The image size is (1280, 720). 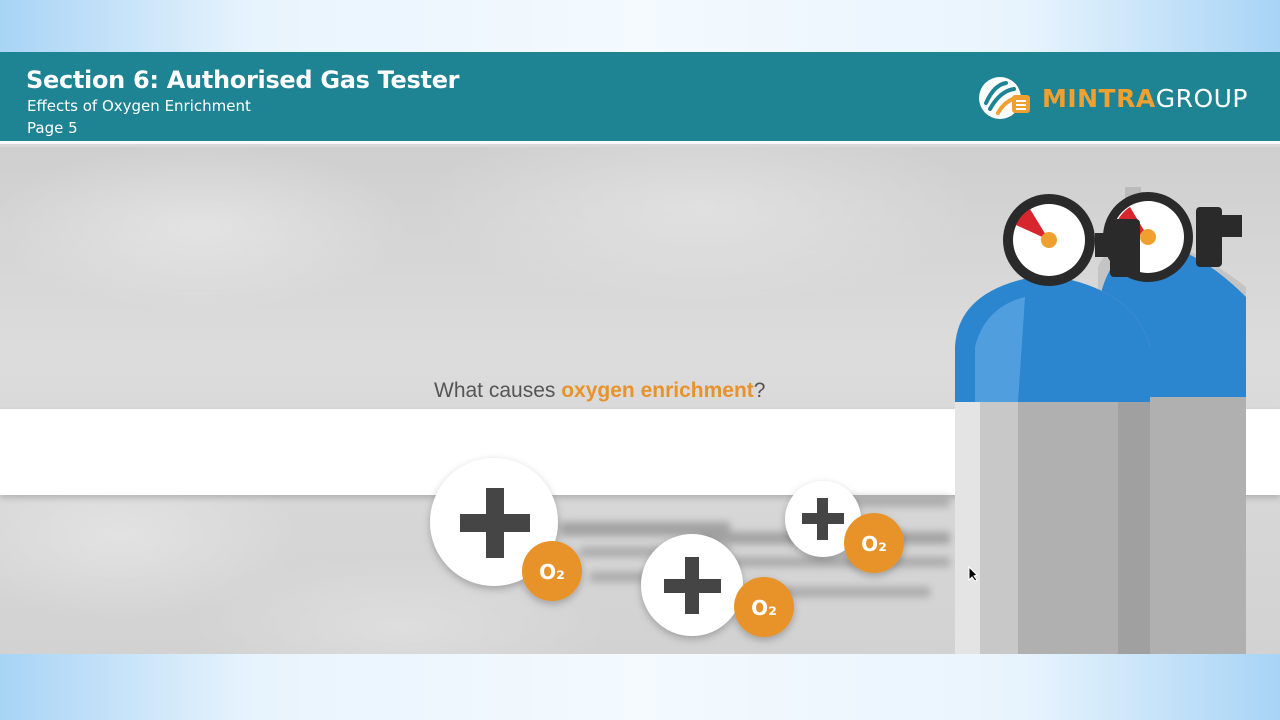 I want to click on o2-label-3: O₂, so click(x=874, y=544).